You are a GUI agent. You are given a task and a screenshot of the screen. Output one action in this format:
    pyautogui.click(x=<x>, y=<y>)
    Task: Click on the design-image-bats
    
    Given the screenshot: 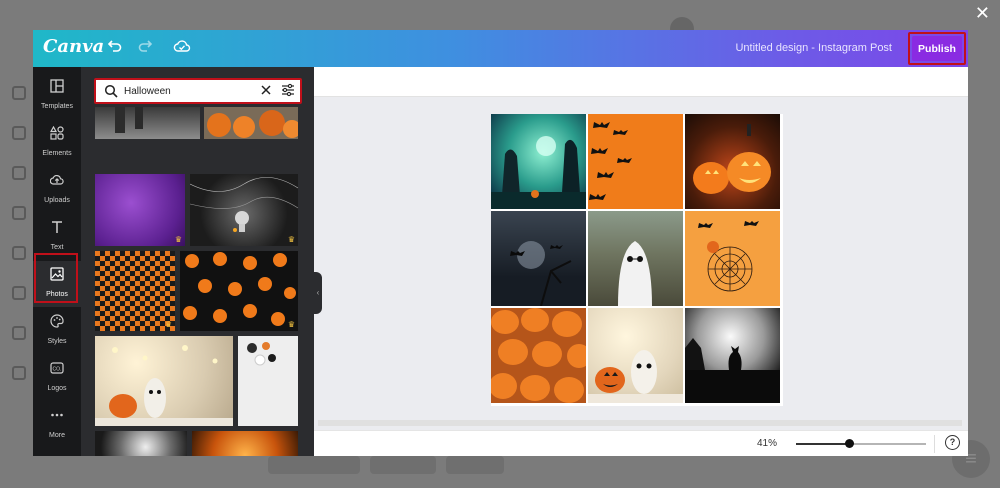 What is the action you would take?
    pyautogui.click(x=635, y=161)
    